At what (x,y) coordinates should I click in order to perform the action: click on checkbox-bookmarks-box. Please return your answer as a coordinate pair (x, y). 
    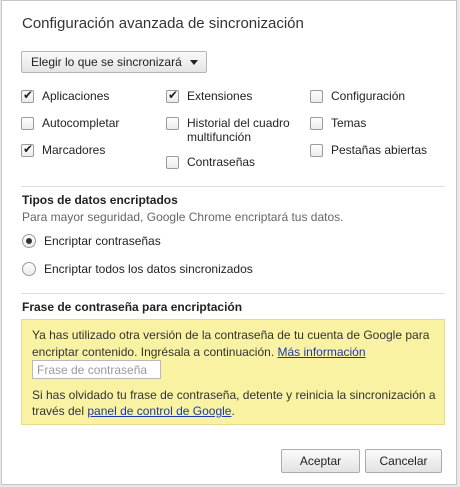
    Looking at the image, I should click on (27, 149).